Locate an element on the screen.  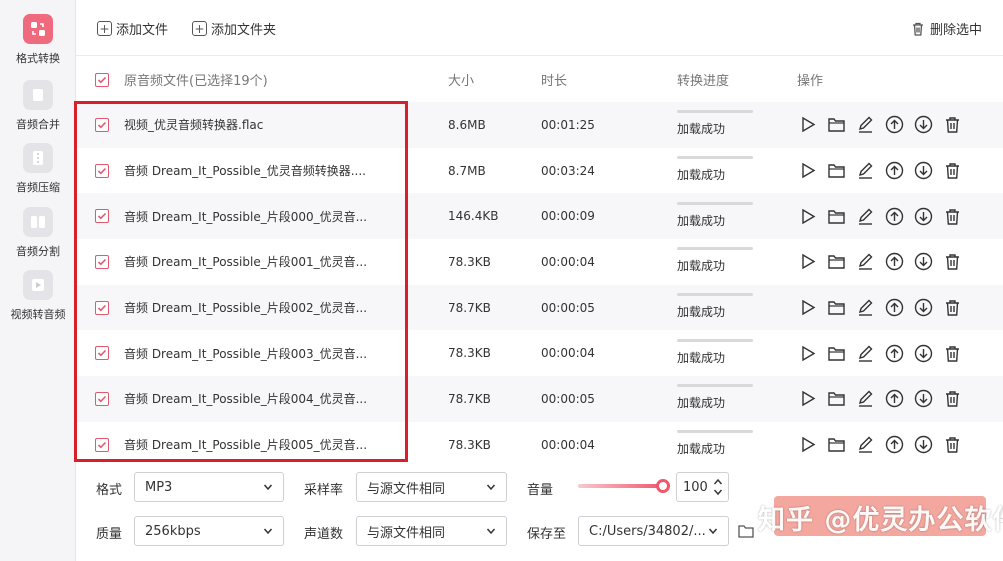
file-size: 78.3KB is located at coordinates (469, 353).